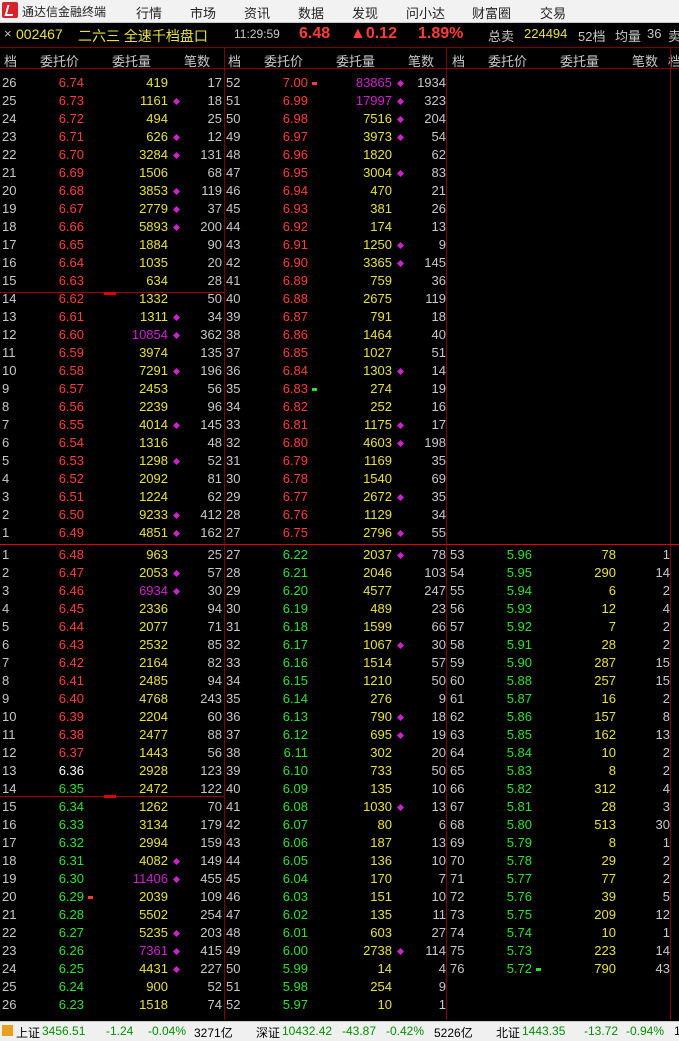 The width and height of the screenshot is (679, 1041). What do you see at coordinates (358, 807) in the screenshot?
I see `buy-volume: 1030` at bounding box center [358, 807].